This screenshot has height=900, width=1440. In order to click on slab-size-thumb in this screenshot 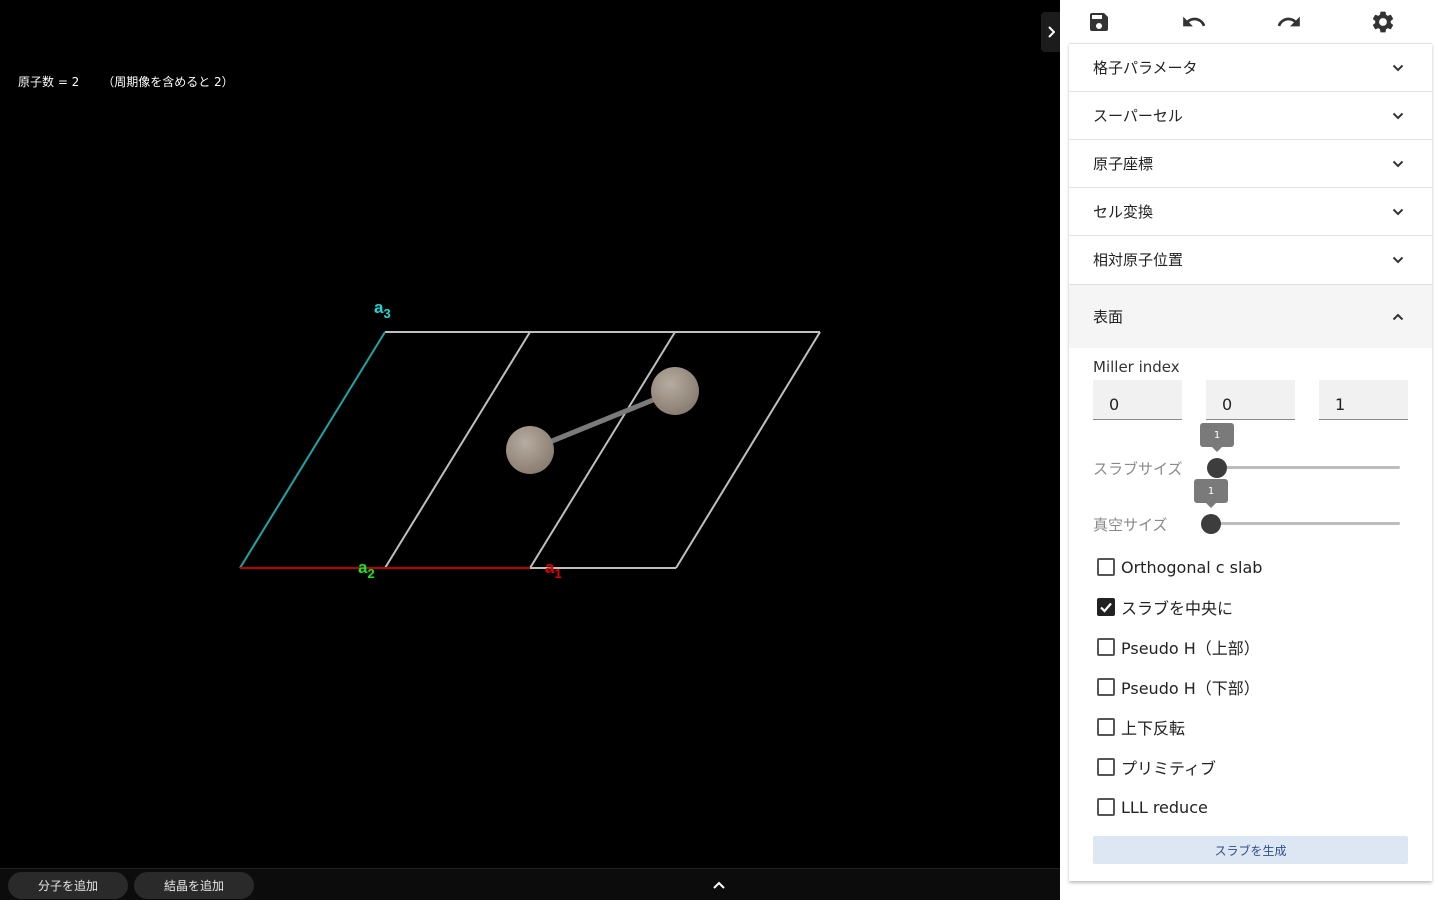, I will do `click(1217, 468)`.